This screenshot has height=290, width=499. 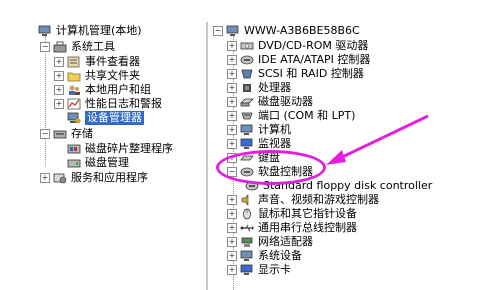 What do you see at coordinates (247, 228) in the screenshot?
I see `usb-icon` at bounding box center [247, 228].